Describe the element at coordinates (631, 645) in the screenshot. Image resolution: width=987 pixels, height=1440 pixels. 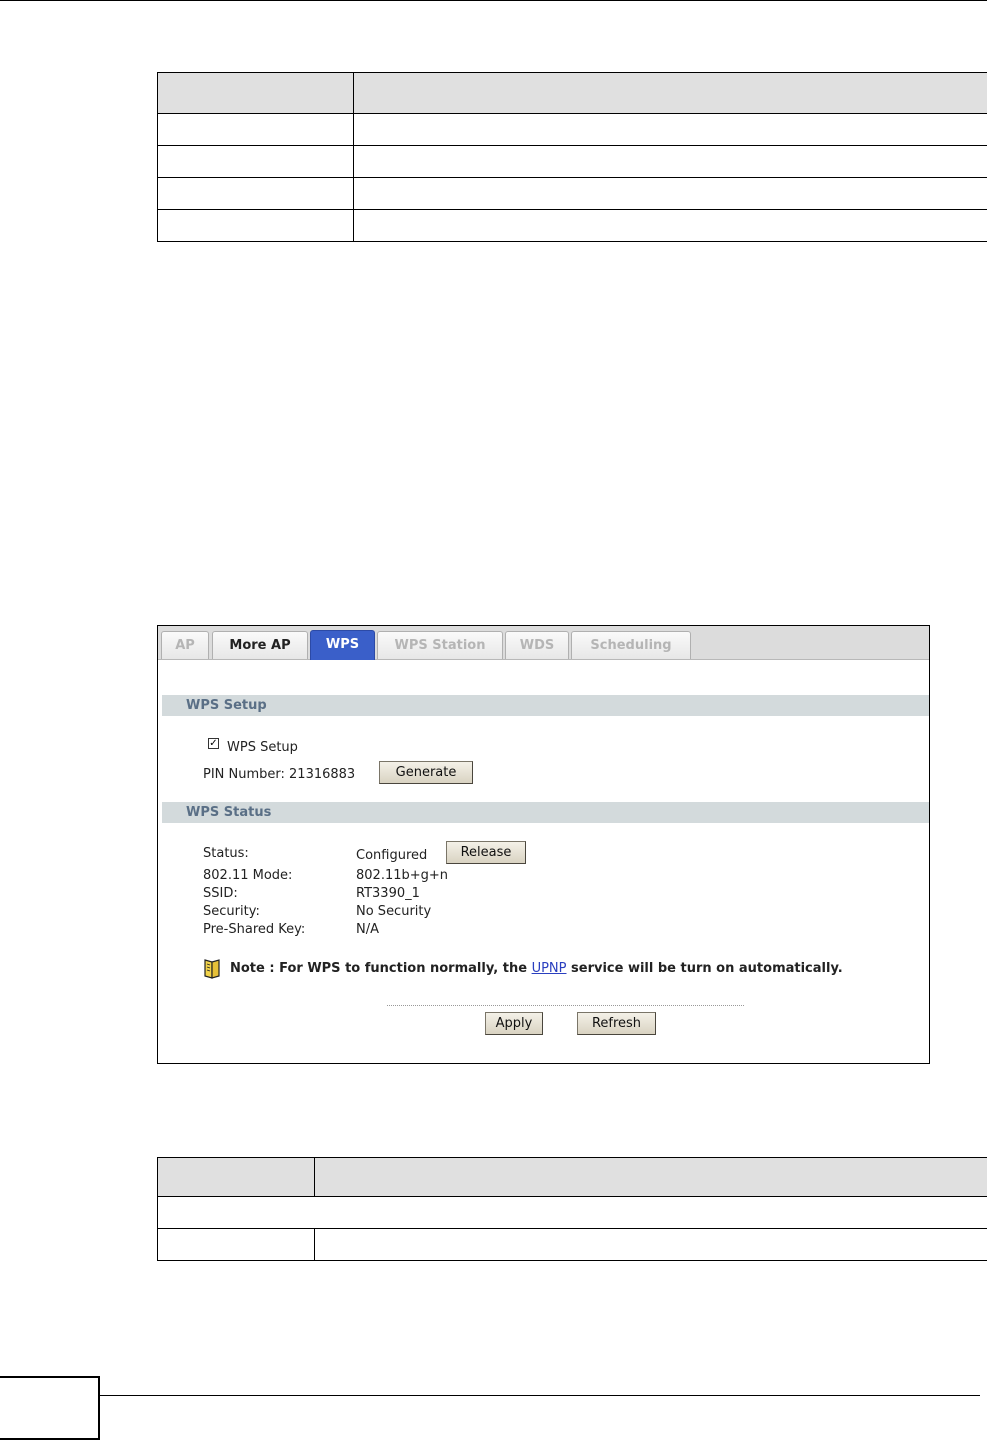
I see `tab-scheduling: Scheduling` at that location.